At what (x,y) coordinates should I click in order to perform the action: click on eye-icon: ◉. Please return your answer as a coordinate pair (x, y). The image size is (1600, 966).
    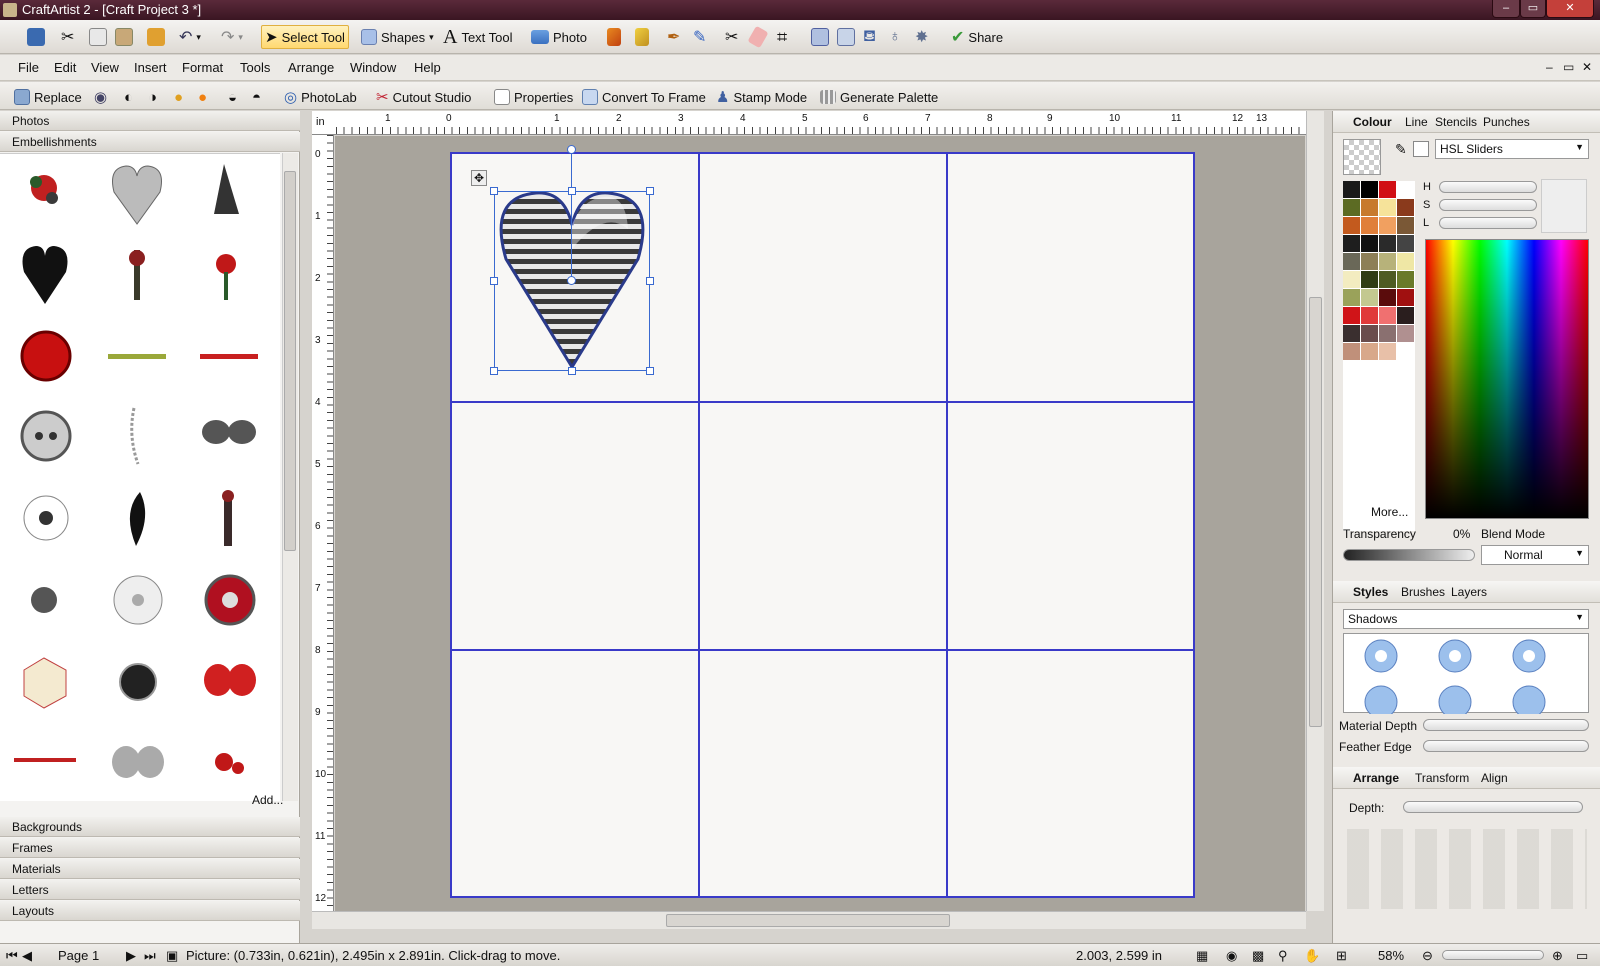
    Looking at the image, I should click on (1231, 956).